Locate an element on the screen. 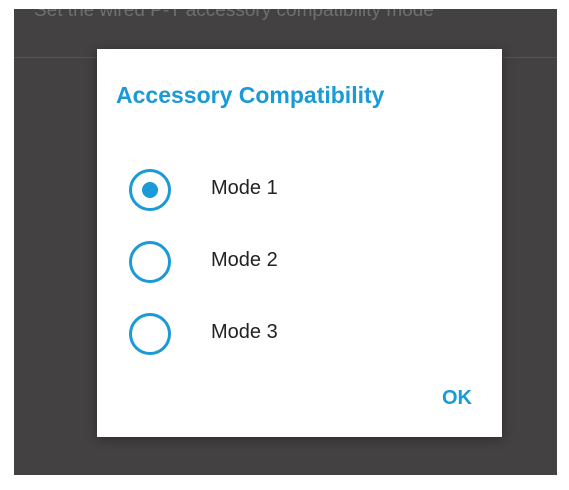 Image resolution: width=569 pixels, height=490 pixels. radio-dot-icon is located at coordinates (150, 190).